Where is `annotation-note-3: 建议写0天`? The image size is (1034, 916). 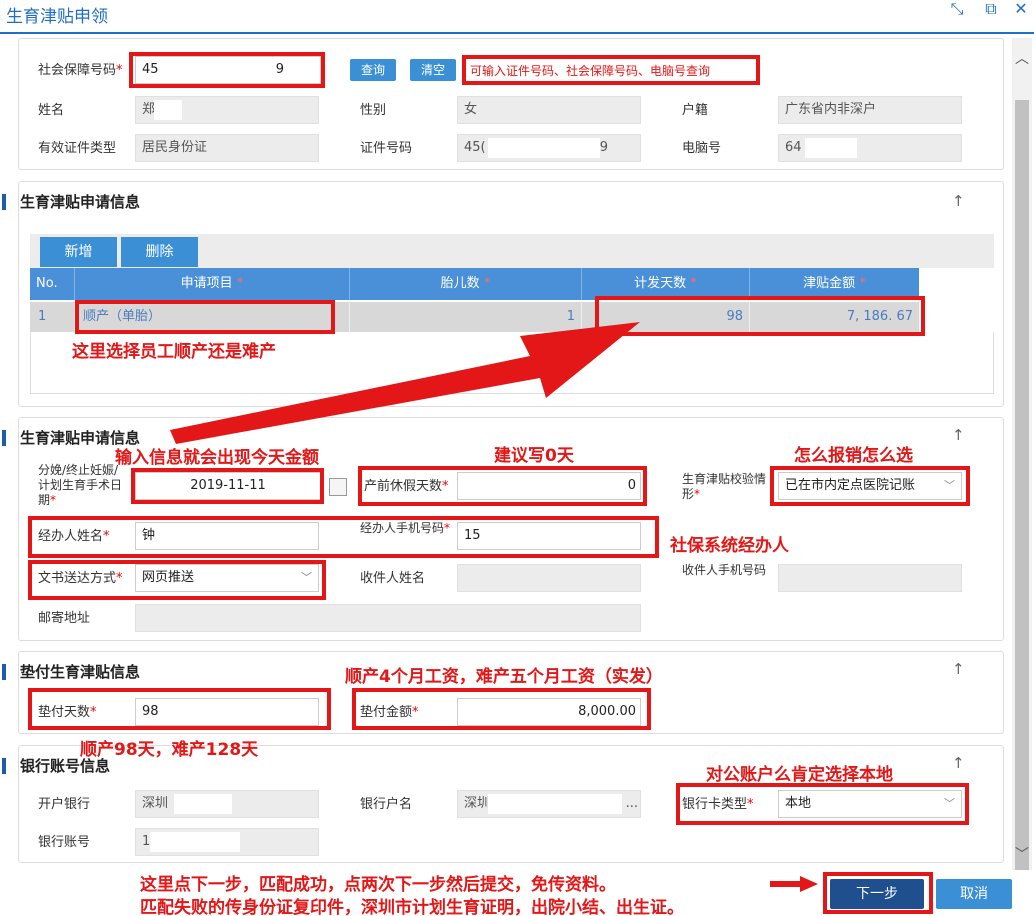
annotation-note-3: 建议写0天 is located at coordinates (534, 456).